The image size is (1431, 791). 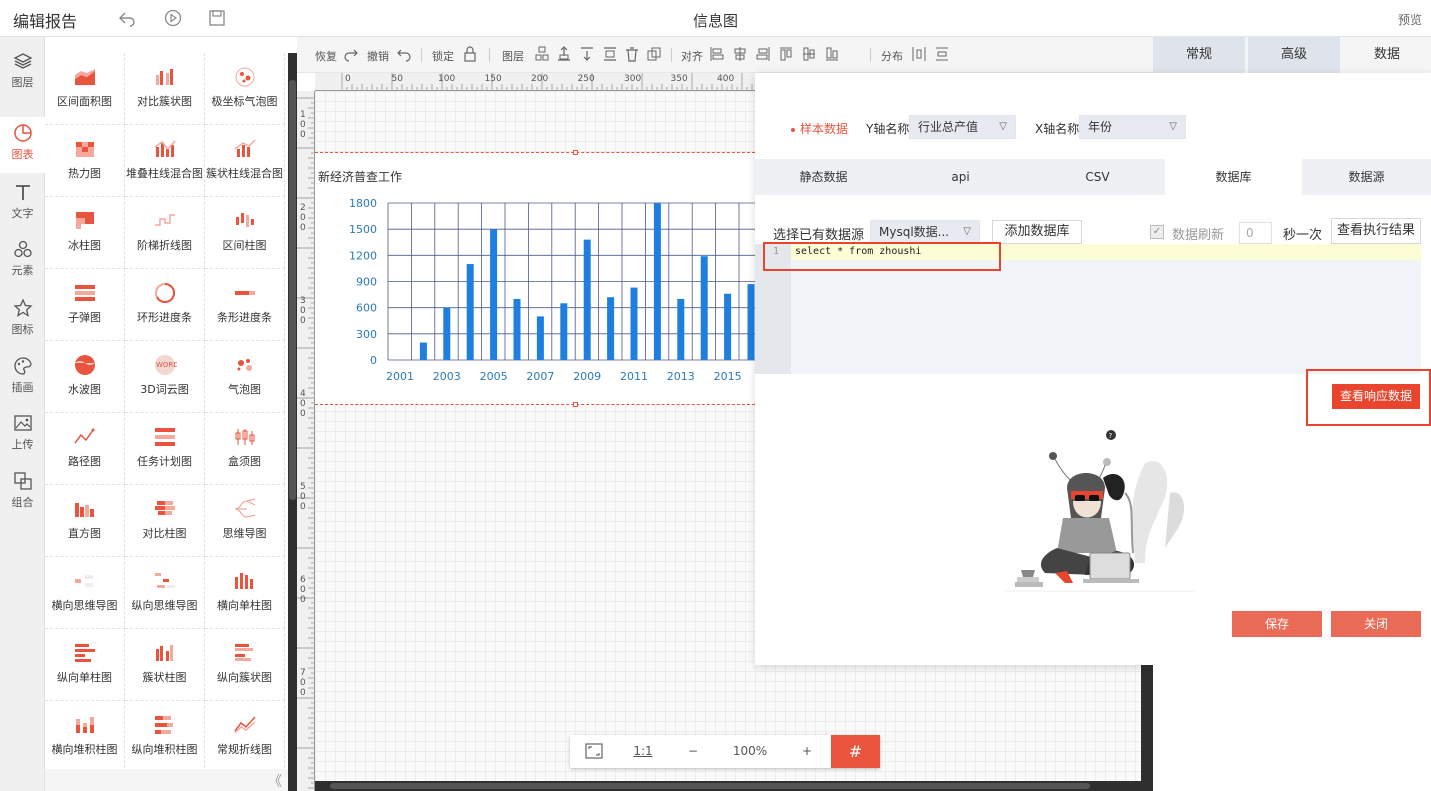 I want to click on chart-type-item: 横向堆积柱图, so click(x=85, y=735).